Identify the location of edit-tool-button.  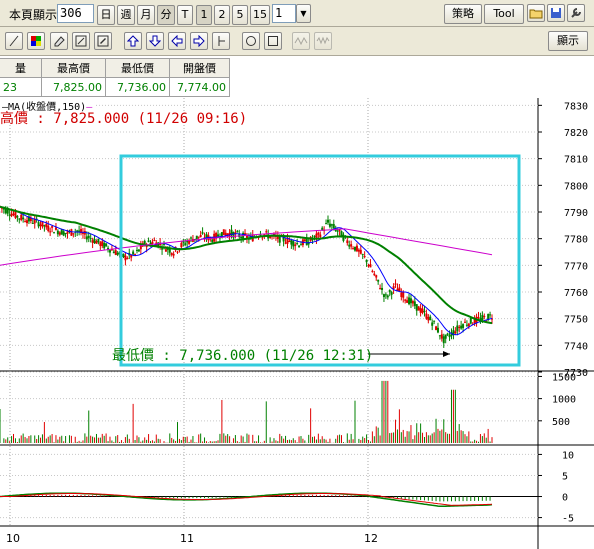
(81, 41).